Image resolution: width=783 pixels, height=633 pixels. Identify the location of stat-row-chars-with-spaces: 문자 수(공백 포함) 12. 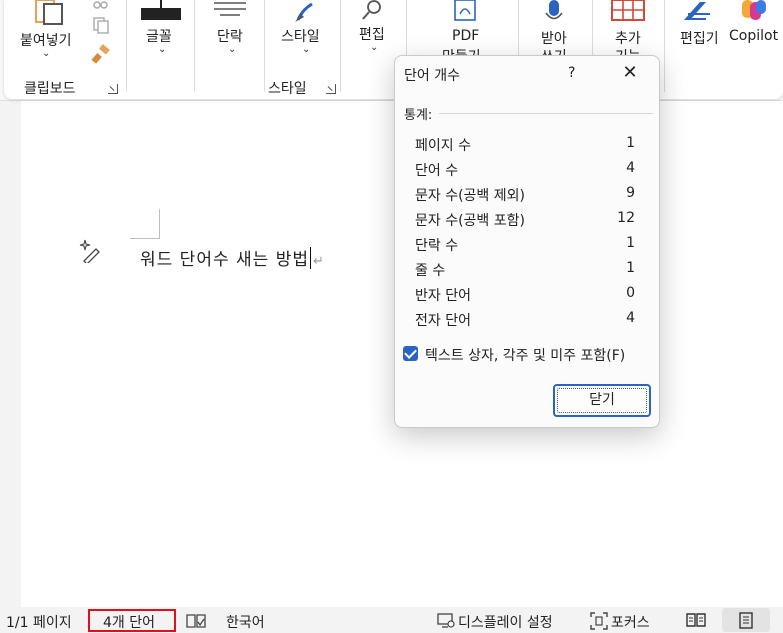
(525, 221).